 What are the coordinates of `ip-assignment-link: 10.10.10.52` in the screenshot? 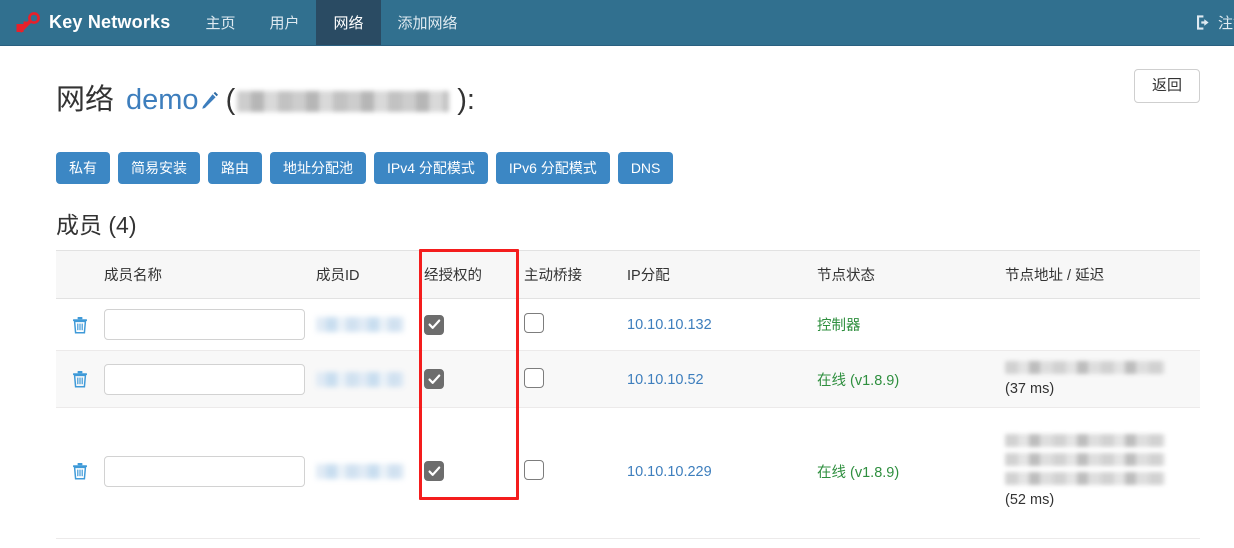 It's located at (665, 380).